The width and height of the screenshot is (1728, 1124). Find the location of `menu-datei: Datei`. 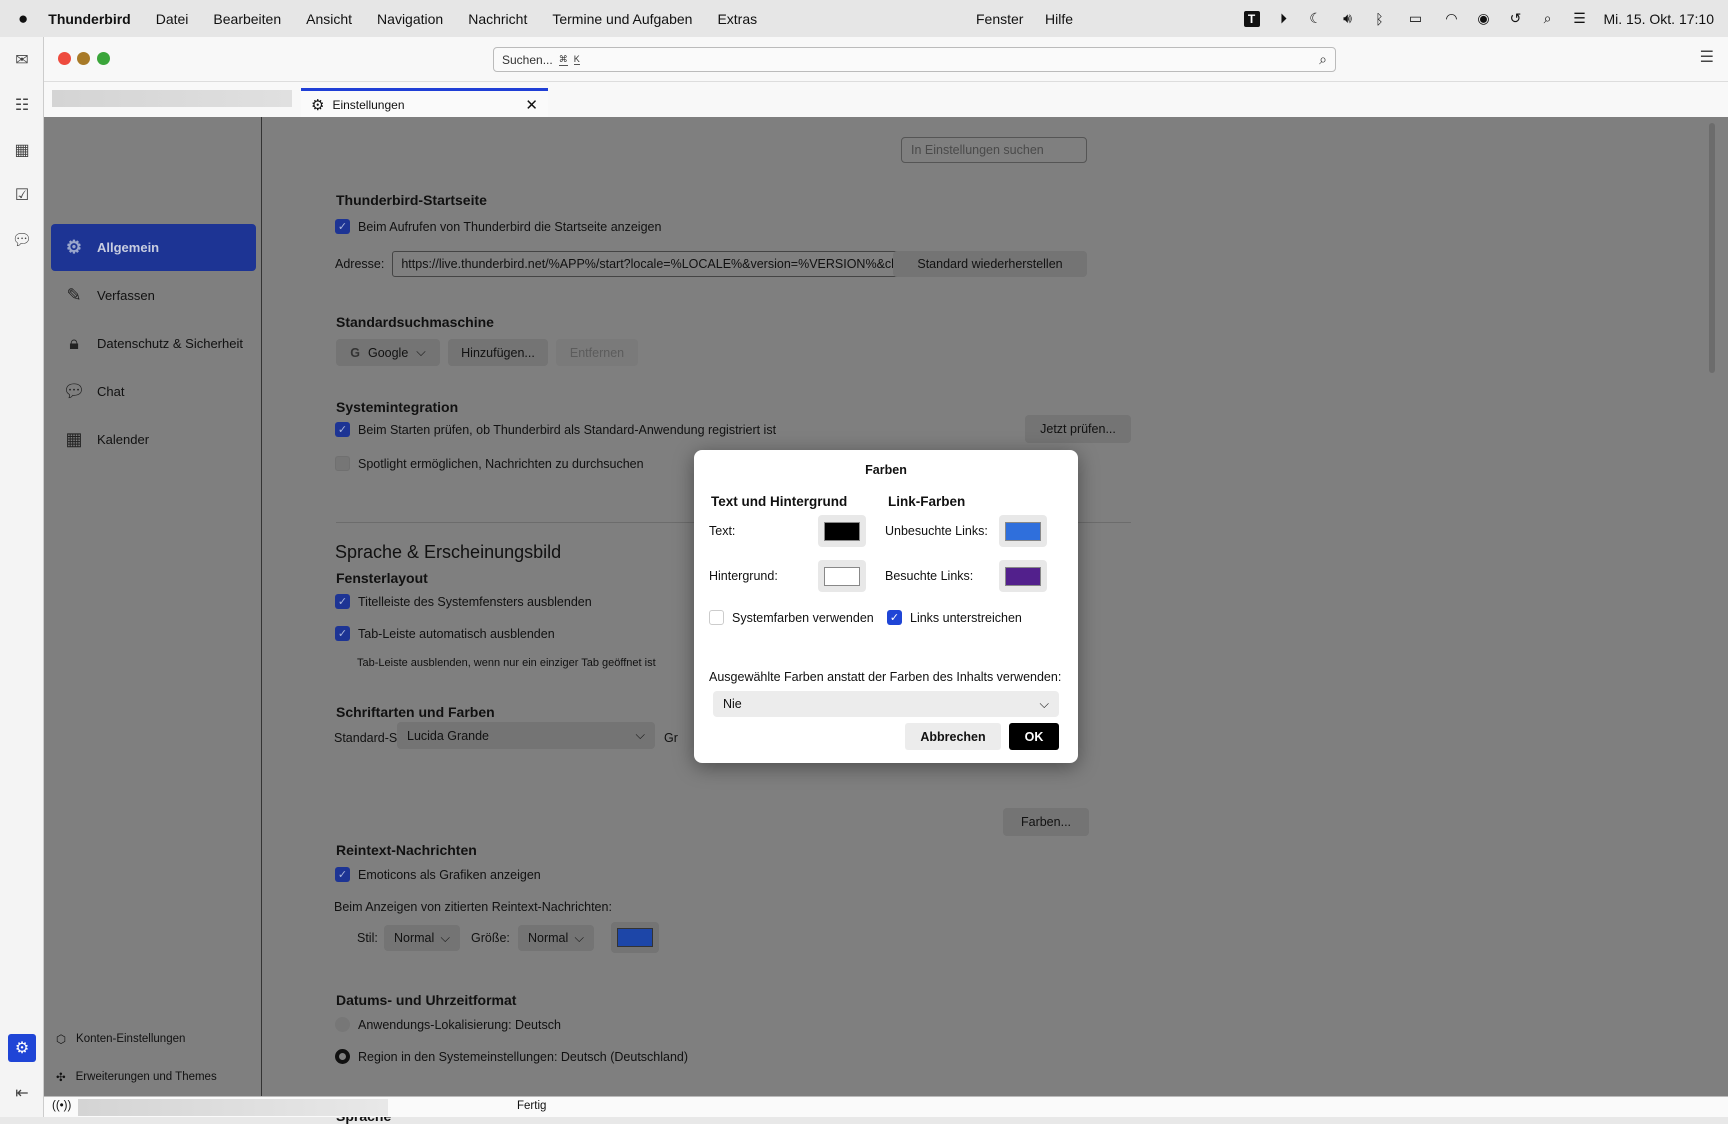

menu-datei: Datei is located at coordinates (172, 19).